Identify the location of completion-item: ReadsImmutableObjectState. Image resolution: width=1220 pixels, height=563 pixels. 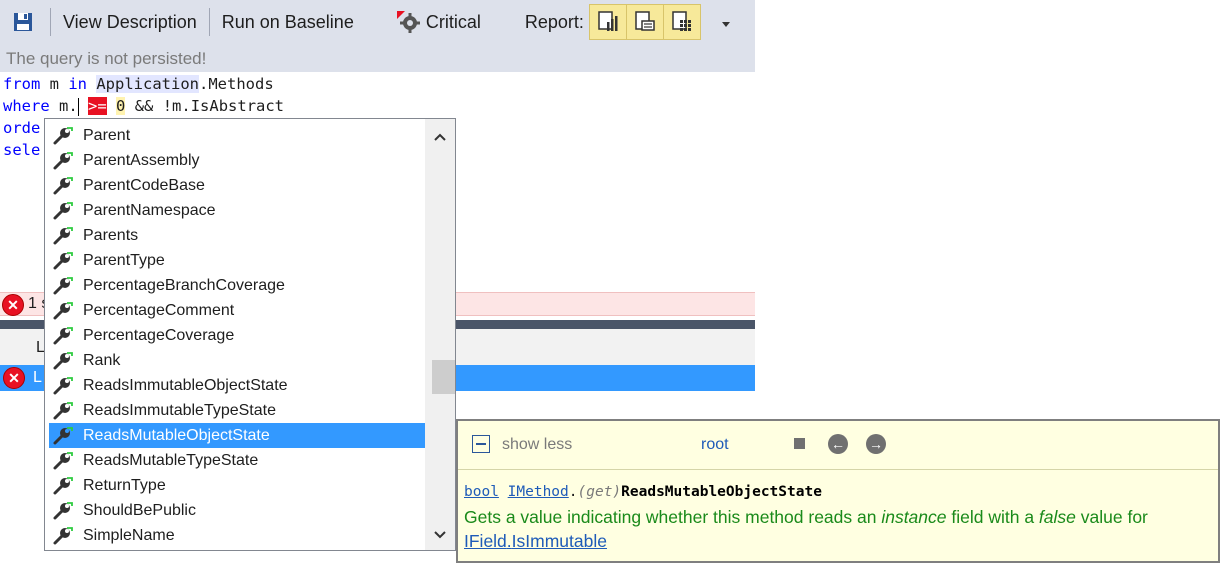
(237, 385).